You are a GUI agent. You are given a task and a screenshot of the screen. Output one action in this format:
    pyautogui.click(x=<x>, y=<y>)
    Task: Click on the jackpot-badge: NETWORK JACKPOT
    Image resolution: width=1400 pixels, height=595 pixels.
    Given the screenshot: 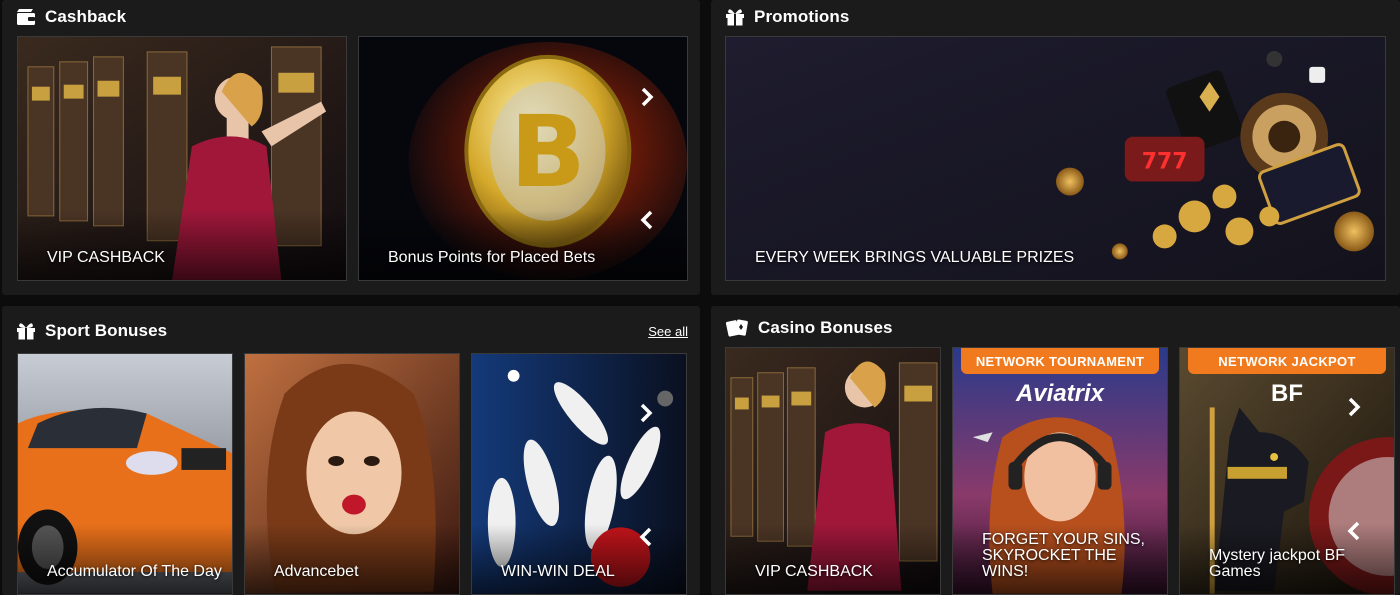 What is the action you would take?
    pyautogui.click(x=1287, y=361)
    